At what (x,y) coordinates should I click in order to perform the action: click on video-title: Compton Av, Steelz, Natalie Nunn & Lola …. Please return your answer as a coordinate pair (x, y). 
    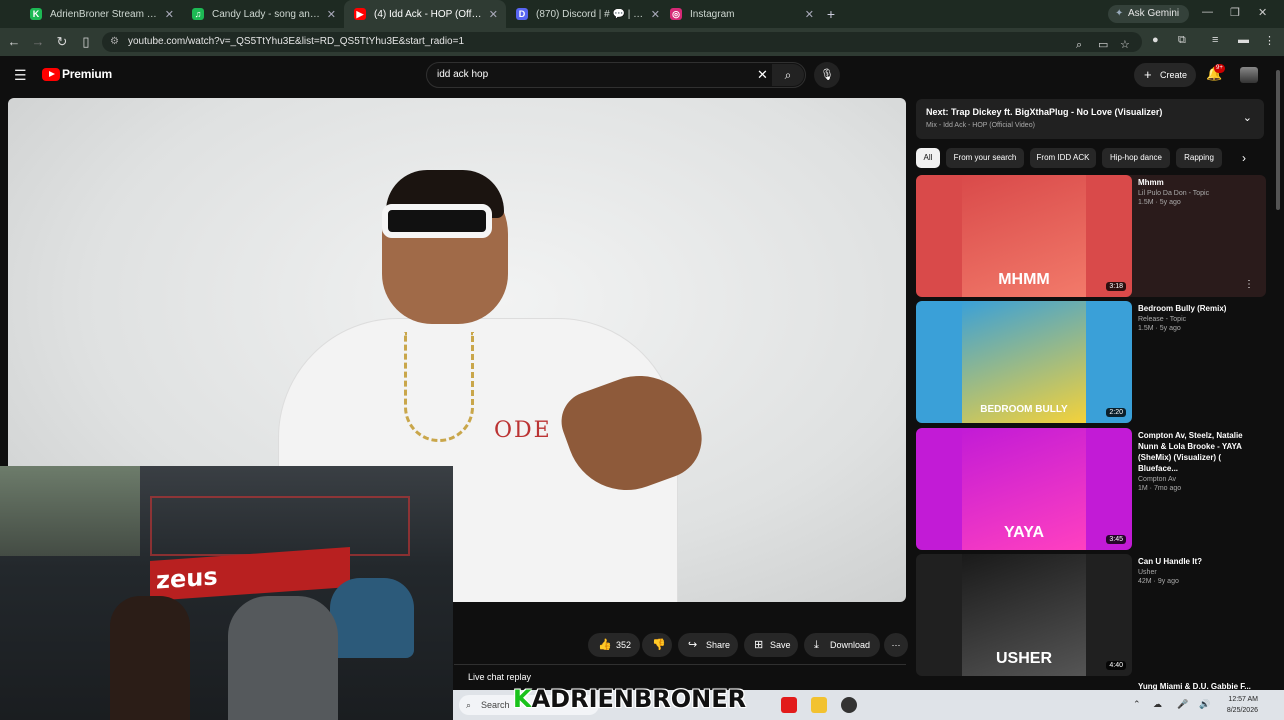
    Looking at the image, I should click on (1200, 452).